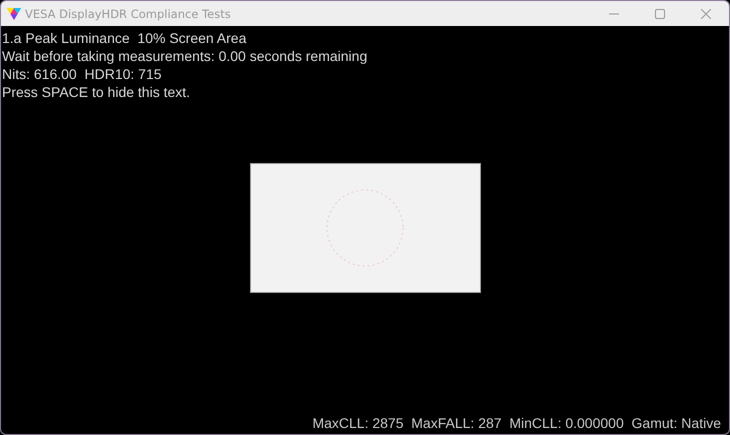 The height and width of the screenshot is (435, 730). What do you see at coordinates (125, 38) in the screenshot?
I see `info-text: 1.a Peak Luminance 10% Screen Area` at bounding box center [125, 38].